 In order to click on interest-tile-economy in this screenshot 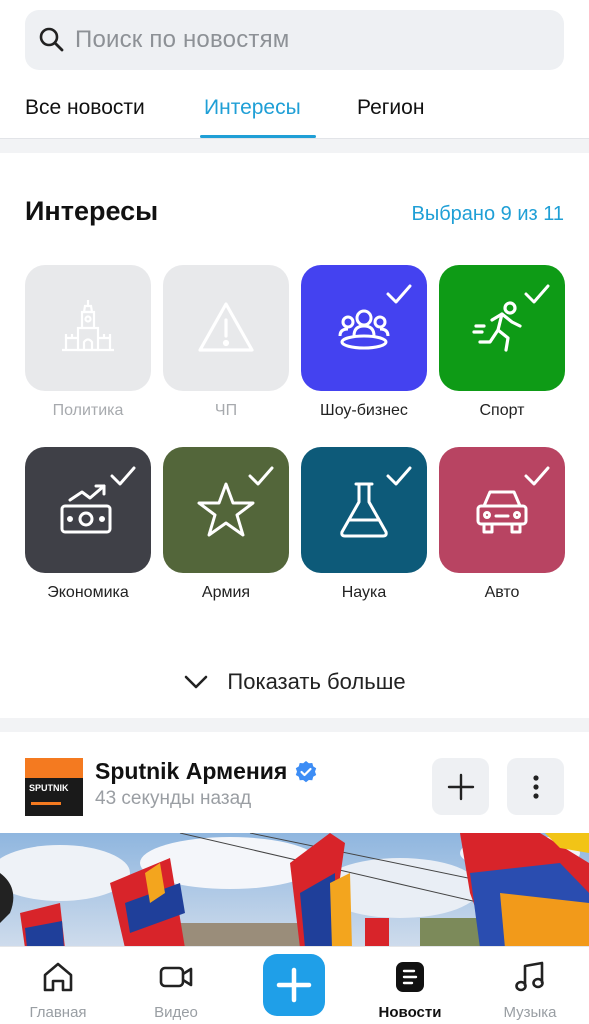, I will do `click(88, 510)`.